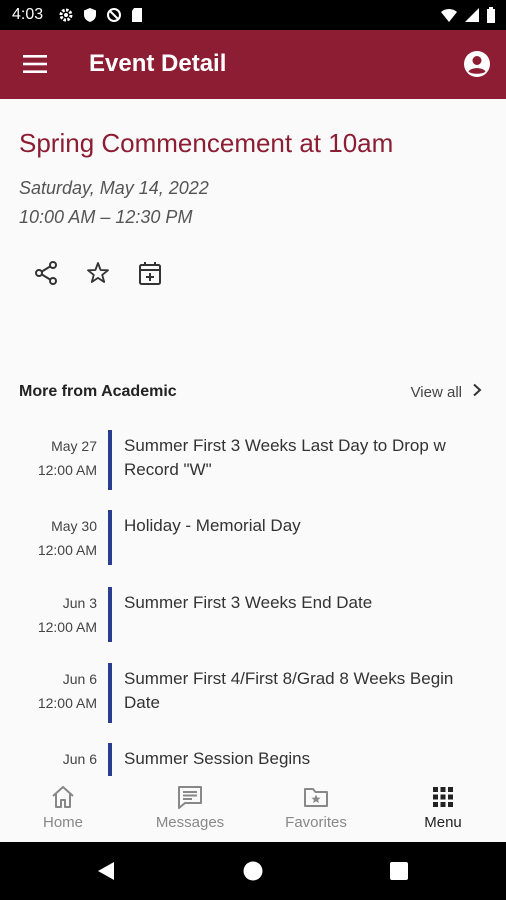  What do you see at coordinates (449, 15) in the screenshot?
I see `wifi-icon` at bounding box center [449, 15].